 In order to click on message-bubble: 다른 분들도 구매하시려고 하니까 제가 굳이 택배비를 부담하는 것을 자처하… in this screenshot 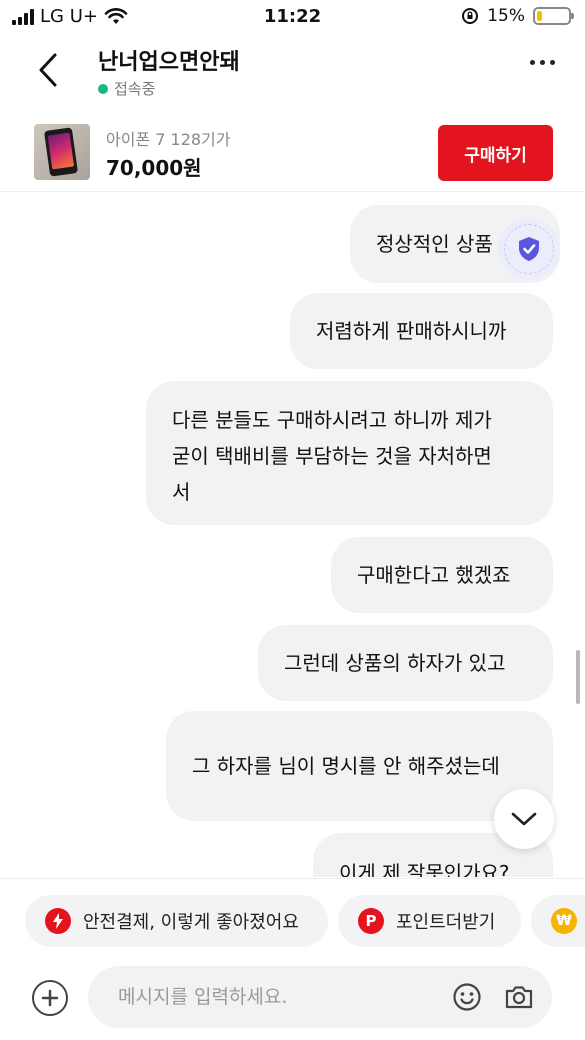, I will do `click(349, 453)`.